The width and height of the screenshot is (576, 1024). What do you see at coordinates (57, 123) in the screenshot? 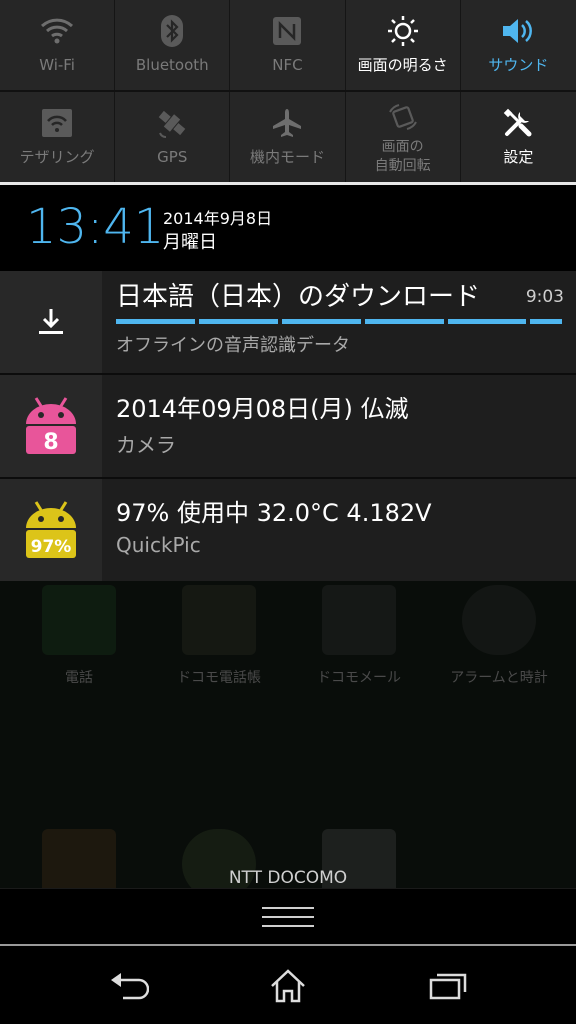
I see `tethering-icon` at bounding box center [57, 123].